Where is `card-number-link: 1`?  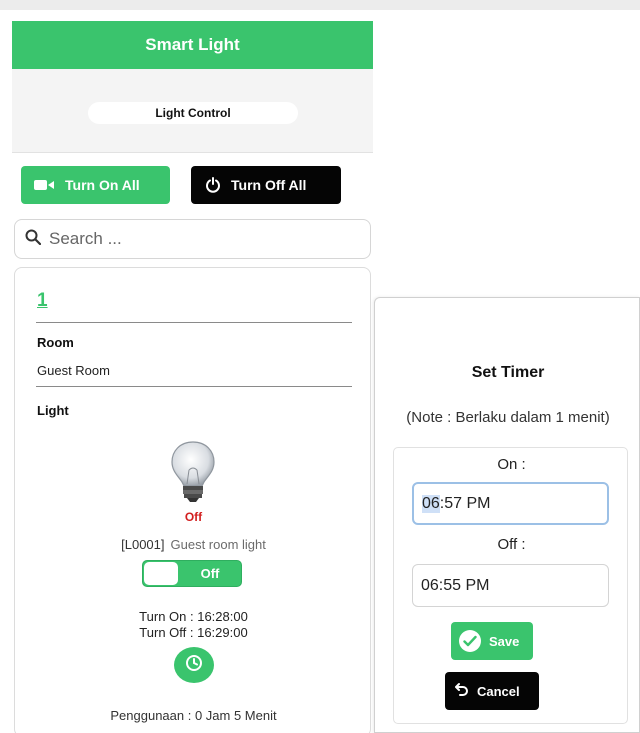
card-number-link: 1 is located at coordinates (42, 301).